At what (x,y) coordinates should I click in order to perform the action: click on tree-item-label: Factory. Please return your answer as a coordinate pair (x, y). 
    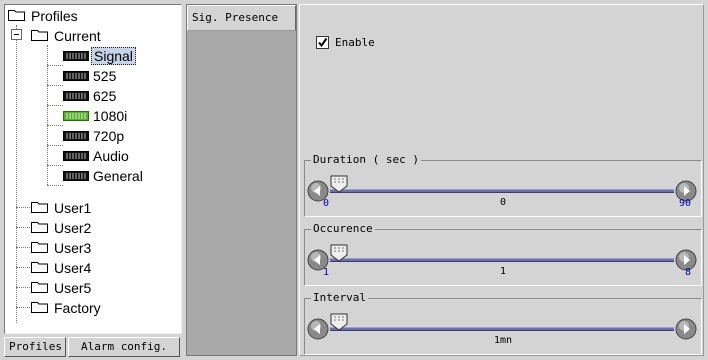
    Looking at the image, I should click on (77, 308).